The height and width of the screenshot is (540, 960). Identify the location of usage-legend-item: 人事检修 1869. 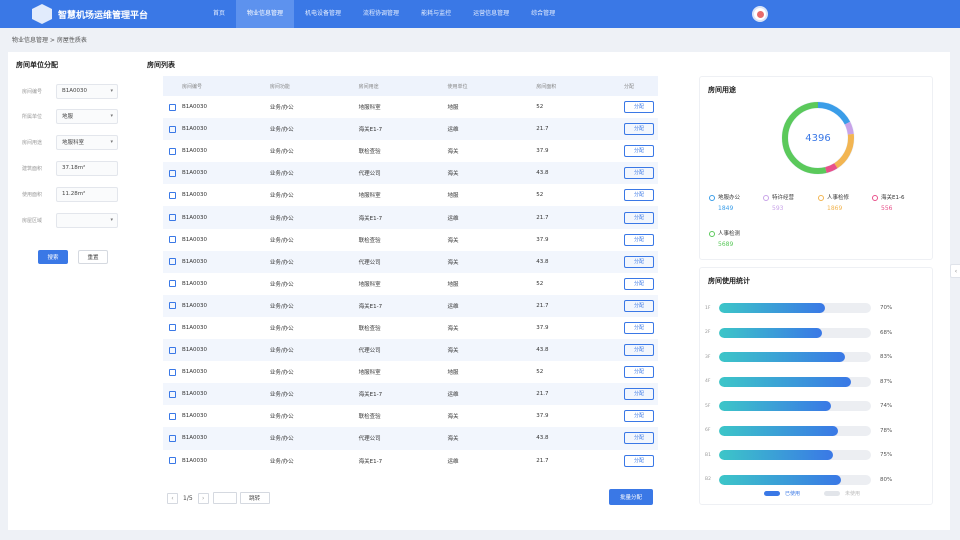
(833, 202).